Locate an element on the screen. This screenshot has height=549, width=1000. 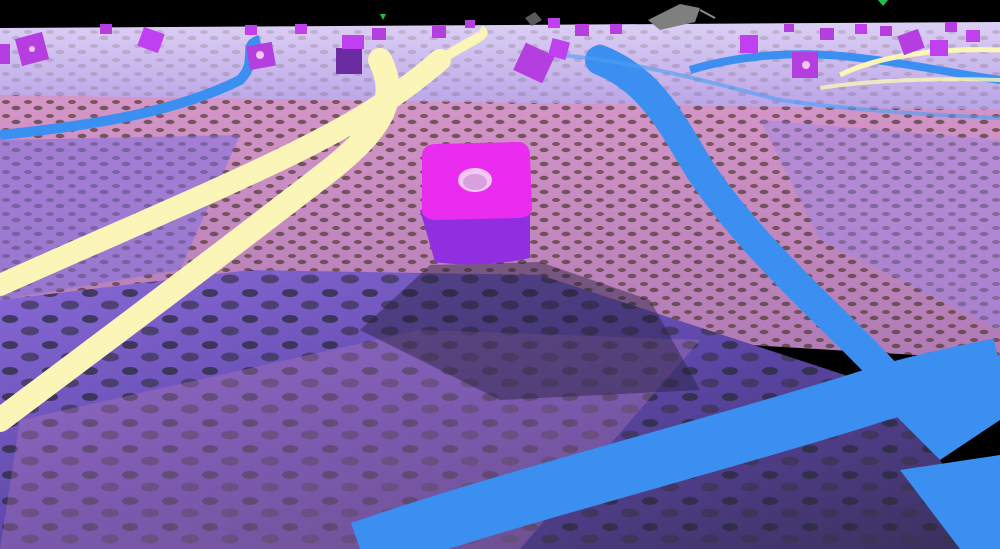
pink-cube-with-hole-icon is located at coordinates (476, 203).